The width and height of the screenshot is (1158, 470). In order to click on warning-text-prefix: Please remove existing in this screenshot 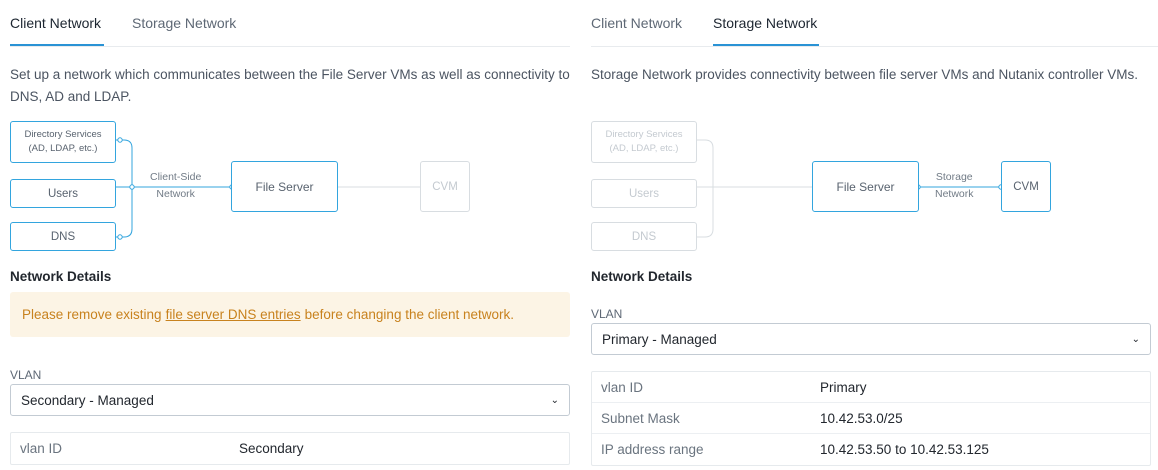, I will do `click(92, 314)`.